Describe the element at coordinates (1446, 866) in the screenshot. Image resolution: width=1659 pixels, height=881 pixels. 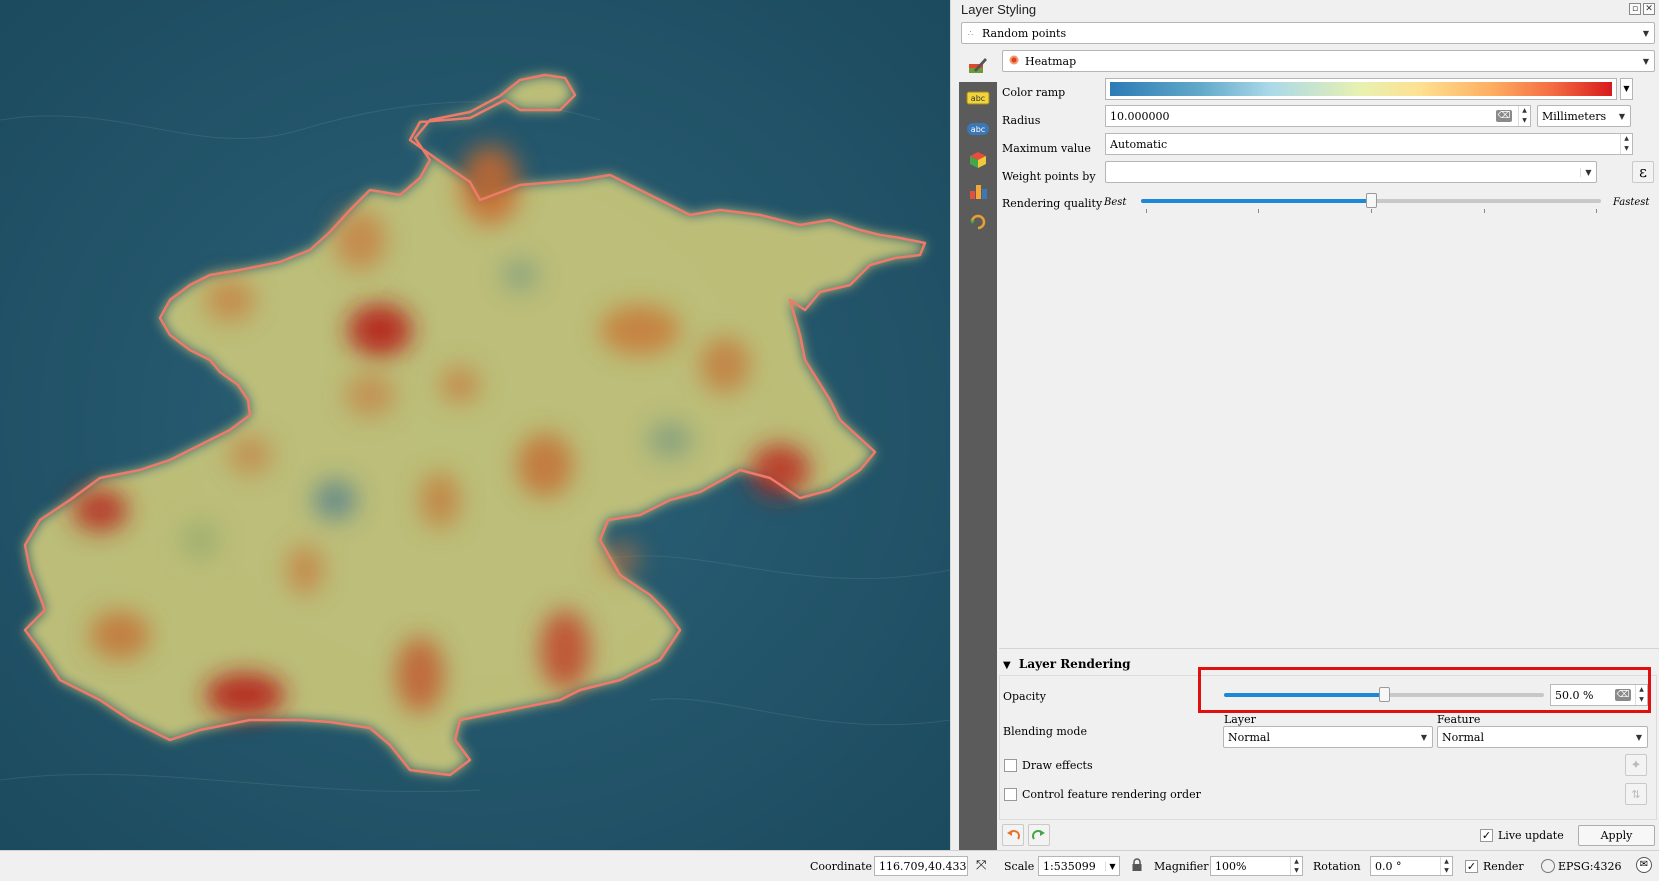
I see `rotation-spinner: ▲ ▼` at that location.